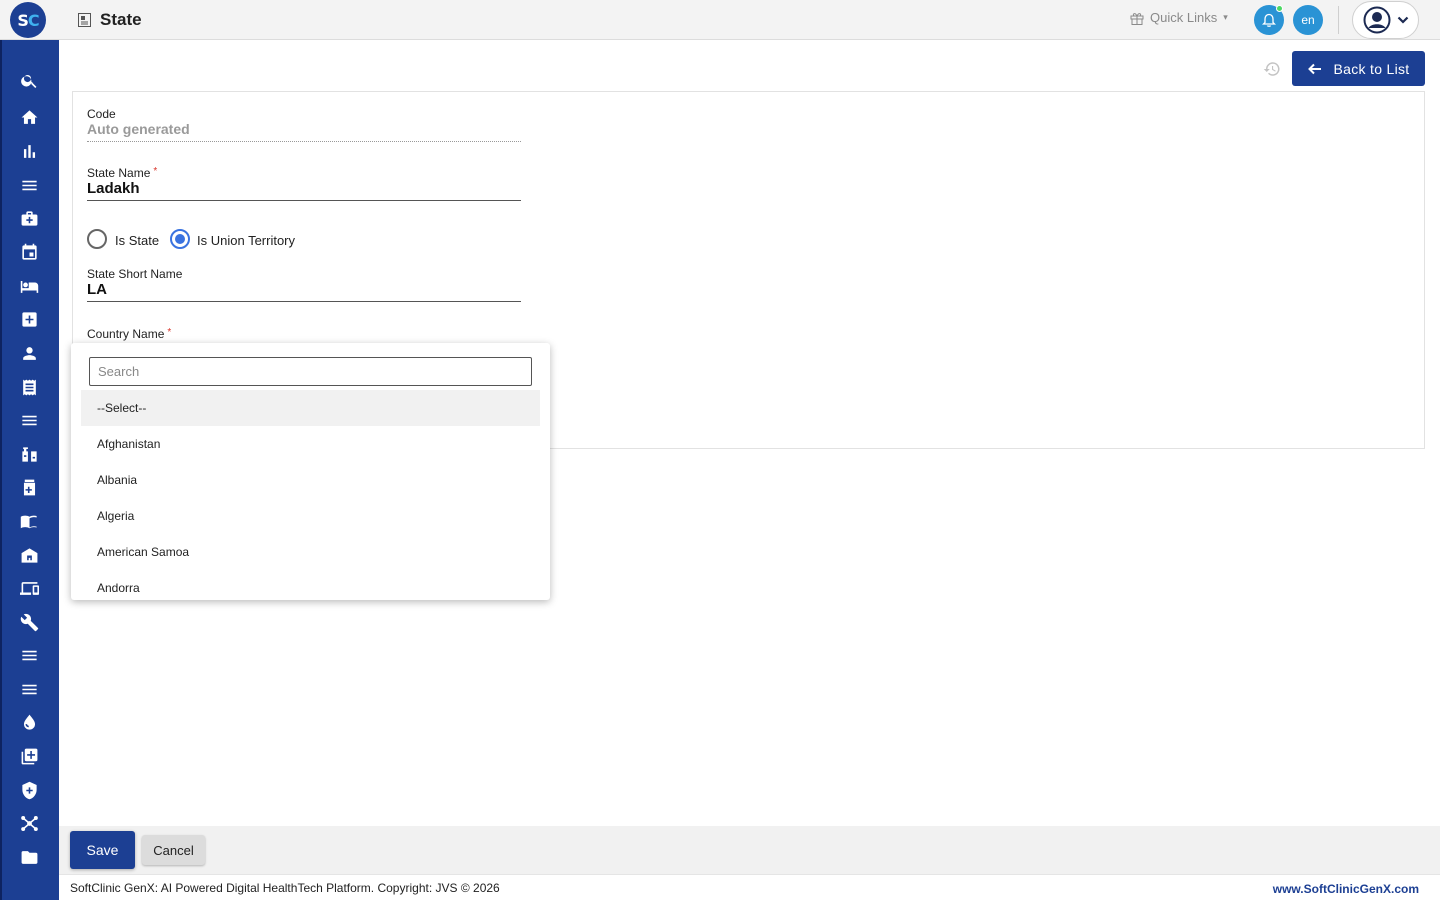 This screenshot has width=1440, height=900. I want to click on sidebar-wrench-icon, so click(29, 622).